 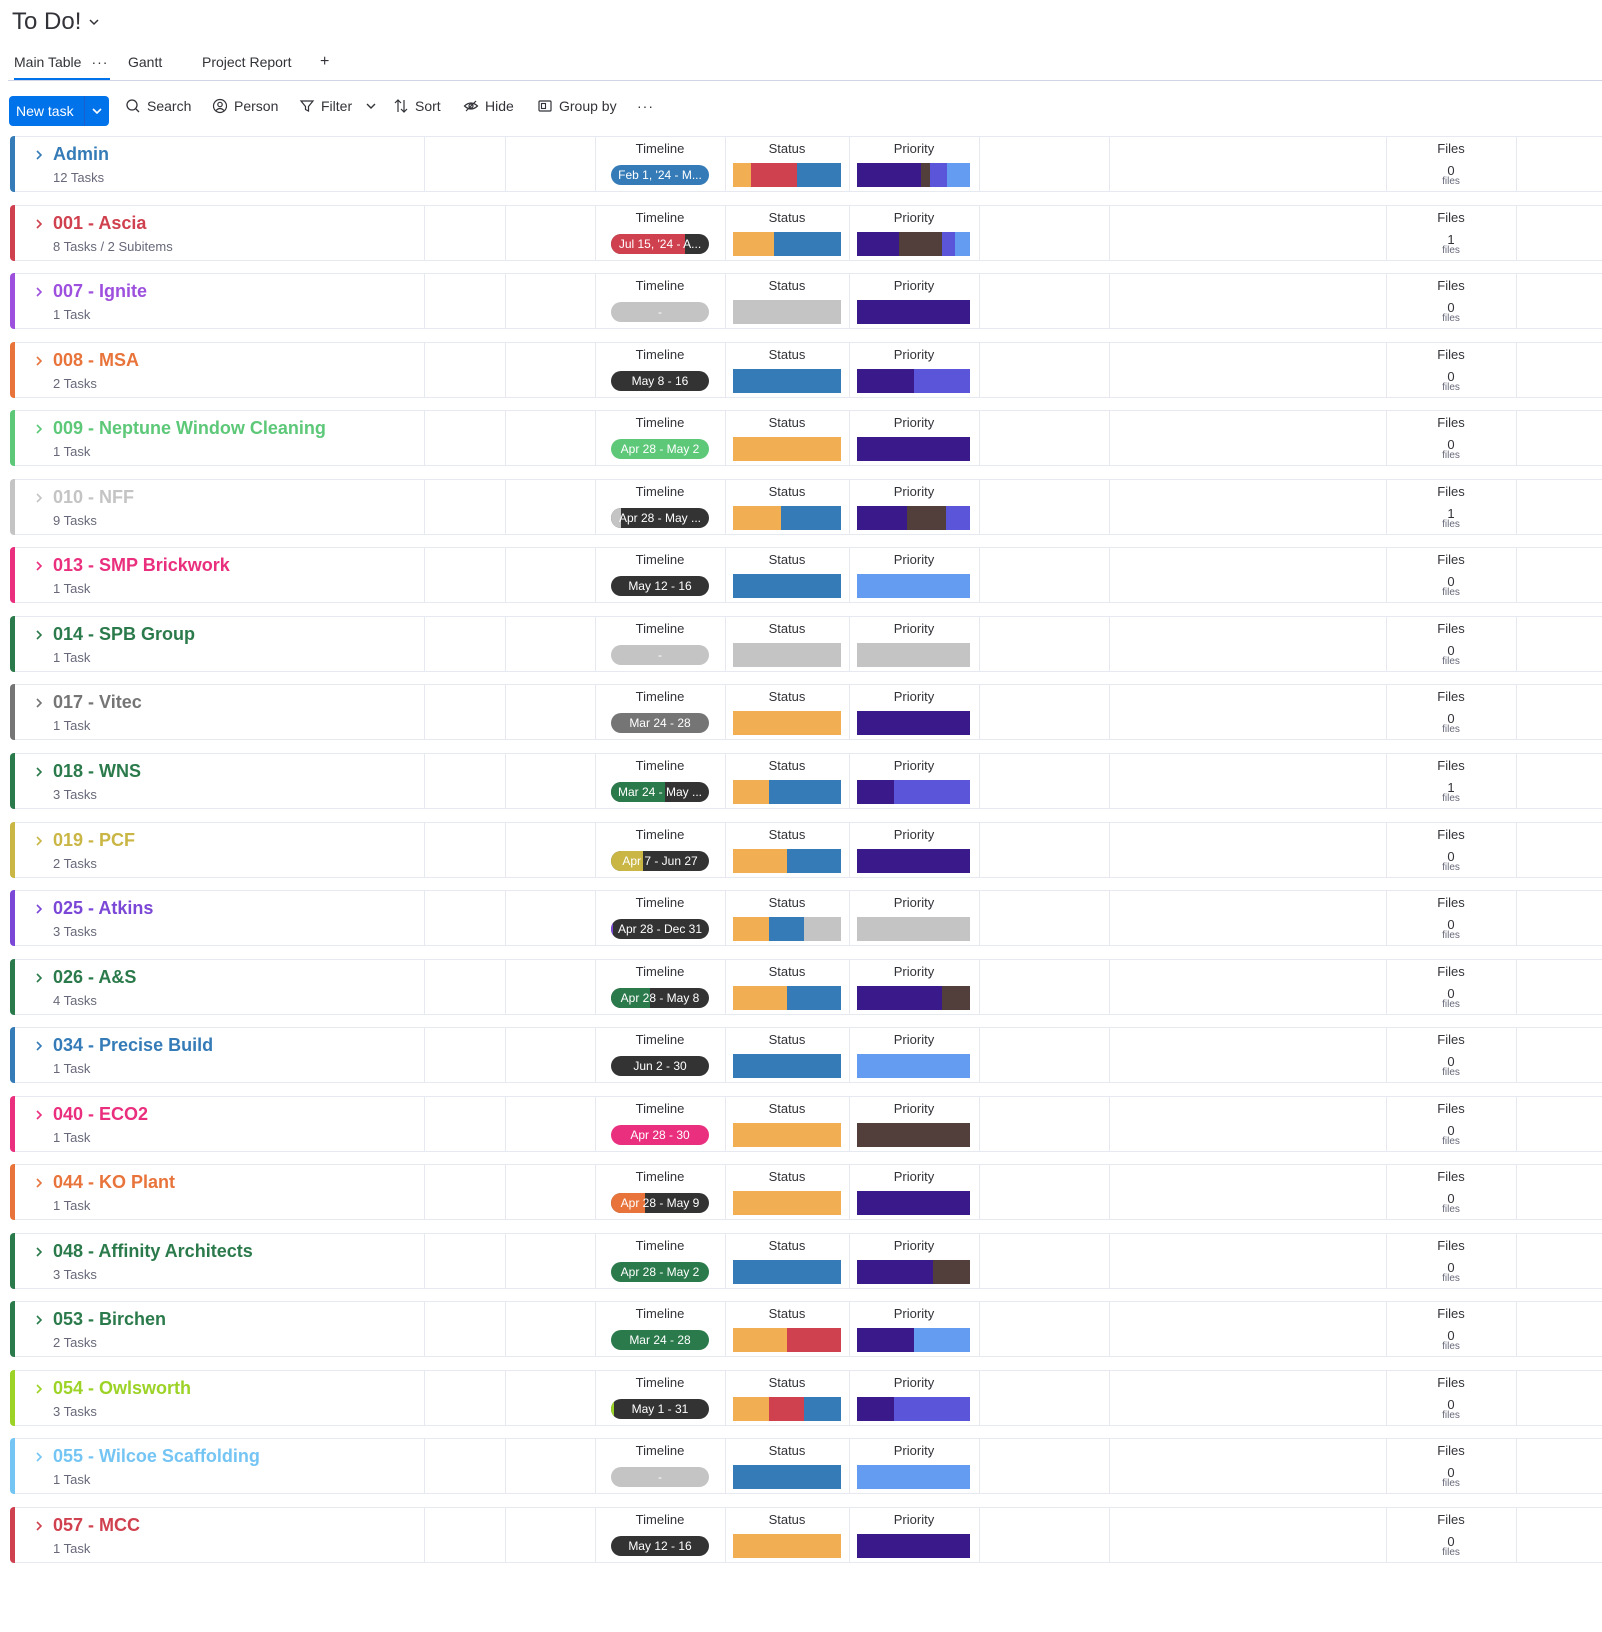 What do you see at coordinates (100, 1114) in the screenshot?
I see `group-name: 040 - ECO2` at bounding box center [100, 1114].